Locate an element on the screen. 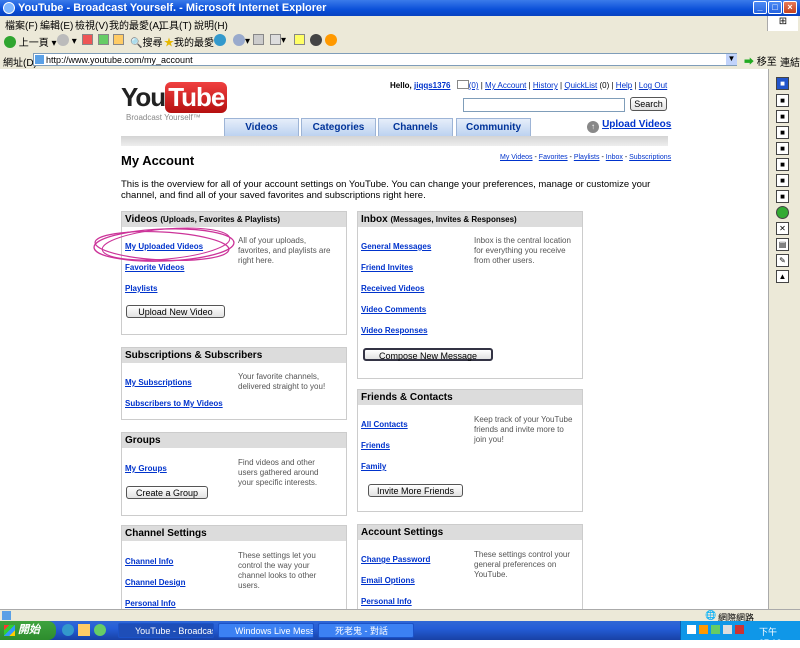  search-submit-button: Search is located at coordinates (648, 104).